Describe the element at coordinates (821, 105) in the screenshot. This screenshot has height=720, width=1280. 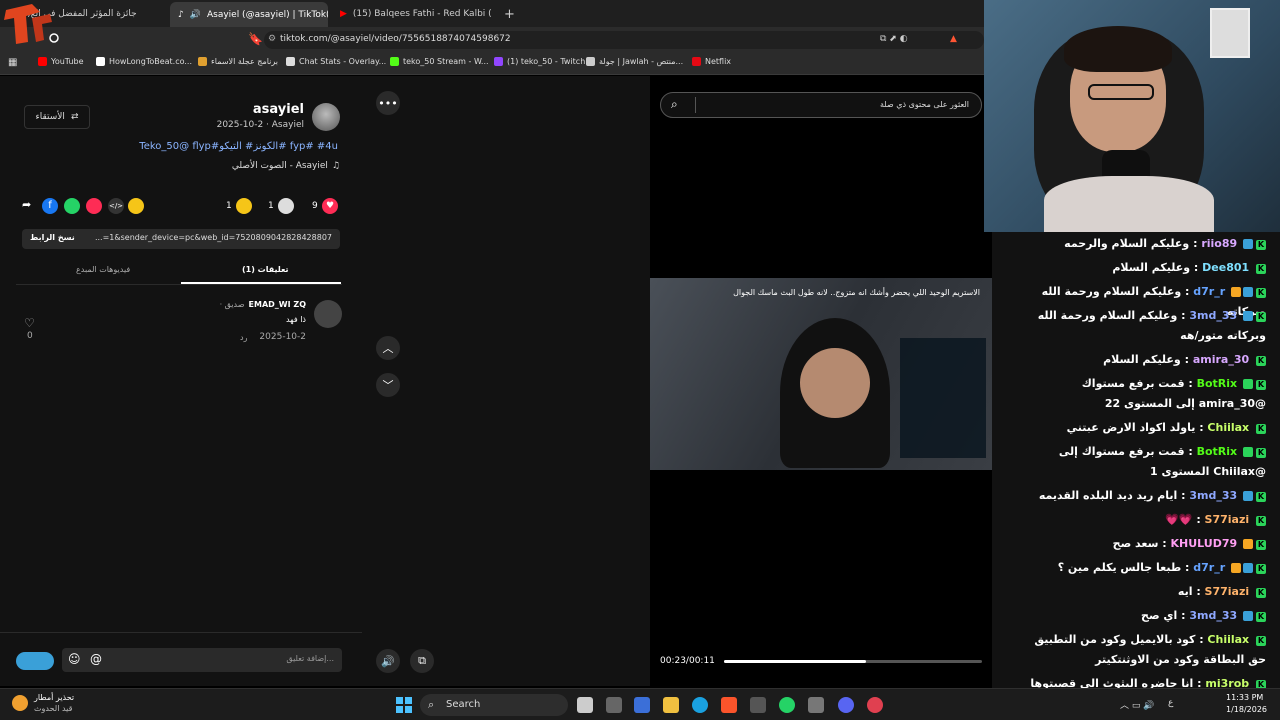
I see `search-box: ⌕ العثور على محتوى ذي صلة` at that location.